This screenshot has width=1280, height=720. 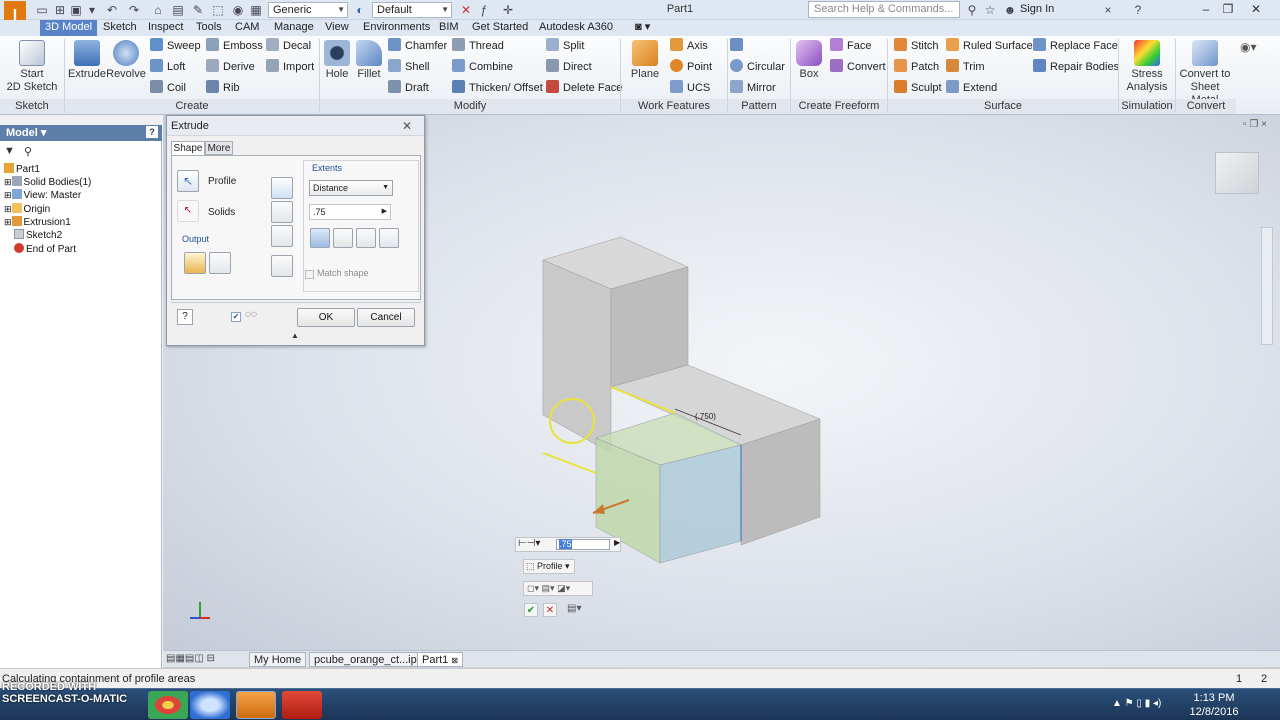 What do you see at coordinates (278, 659) in the screenshot?
I see `doc-tab-my-home: My Home` at bounding box center [278, 659].